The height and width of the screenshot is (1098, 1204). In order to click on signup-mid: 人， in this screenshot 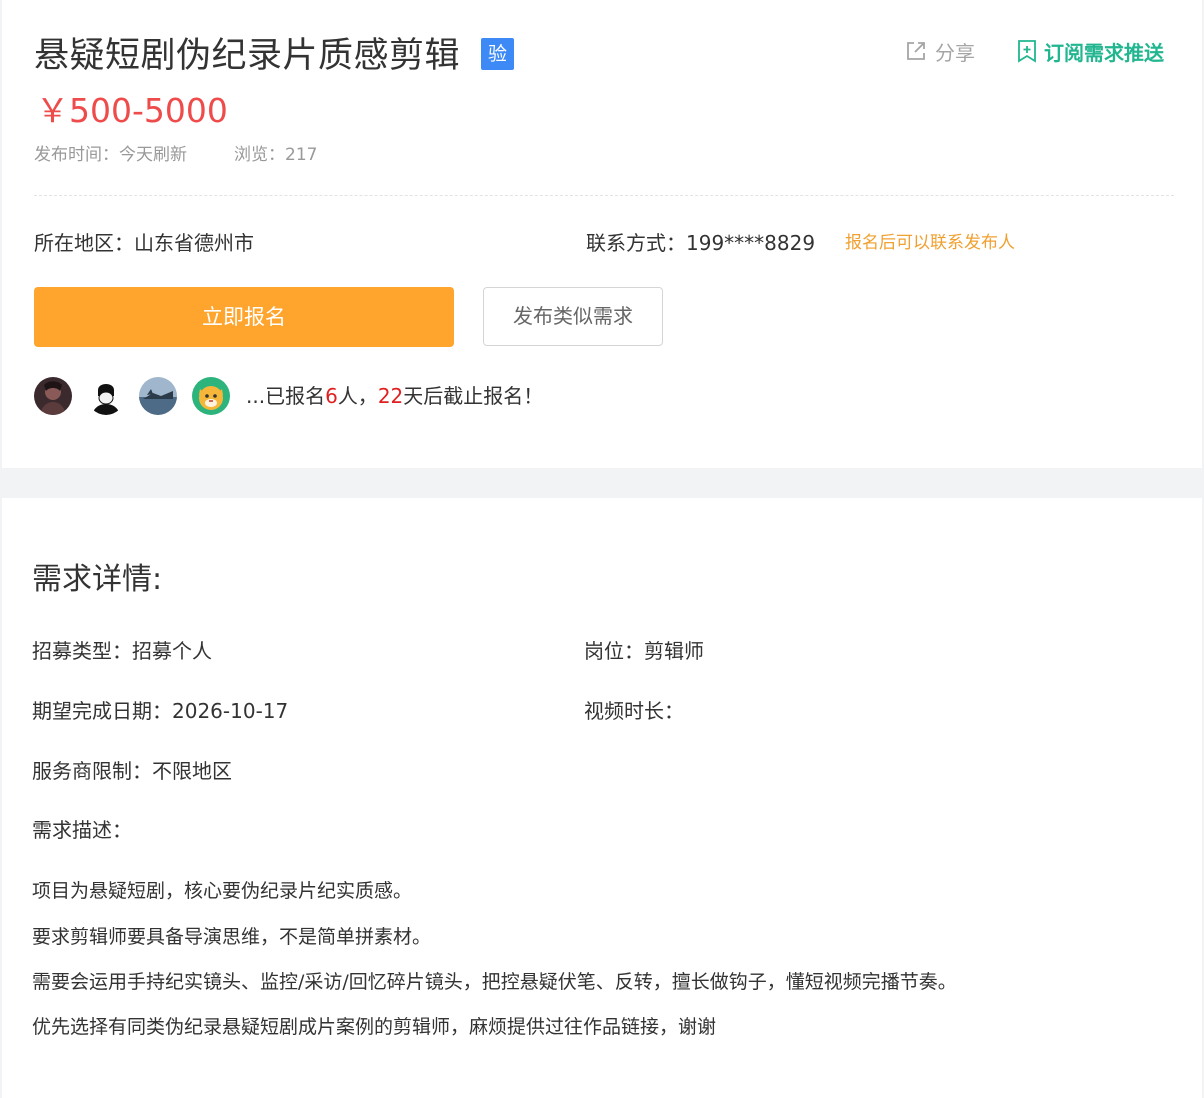, I will do `click(357, 396)`.